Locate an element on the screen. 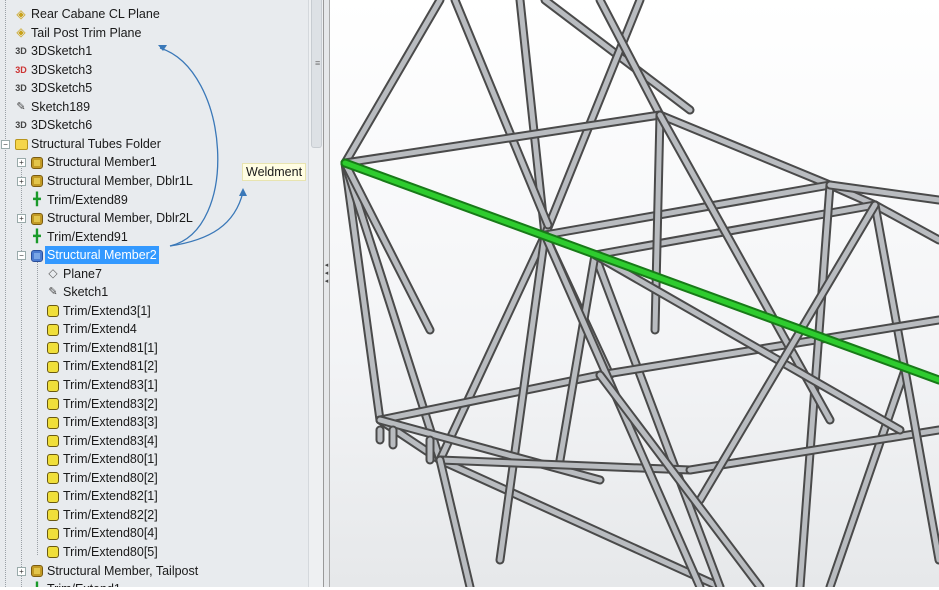 The height and width of the screenshot is (590, 939). tree-item: − Structural Member2 is located at coordinates (153, 255).